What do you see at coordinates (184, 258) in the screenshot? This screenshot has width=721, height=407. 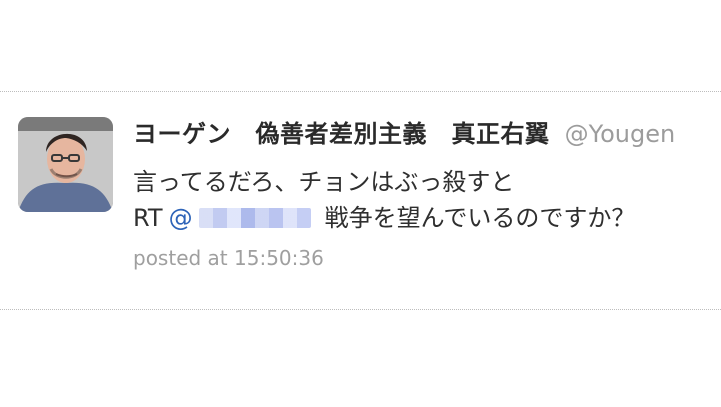 I see `posted-prefix: posted at` at bounding box center [184, 258].